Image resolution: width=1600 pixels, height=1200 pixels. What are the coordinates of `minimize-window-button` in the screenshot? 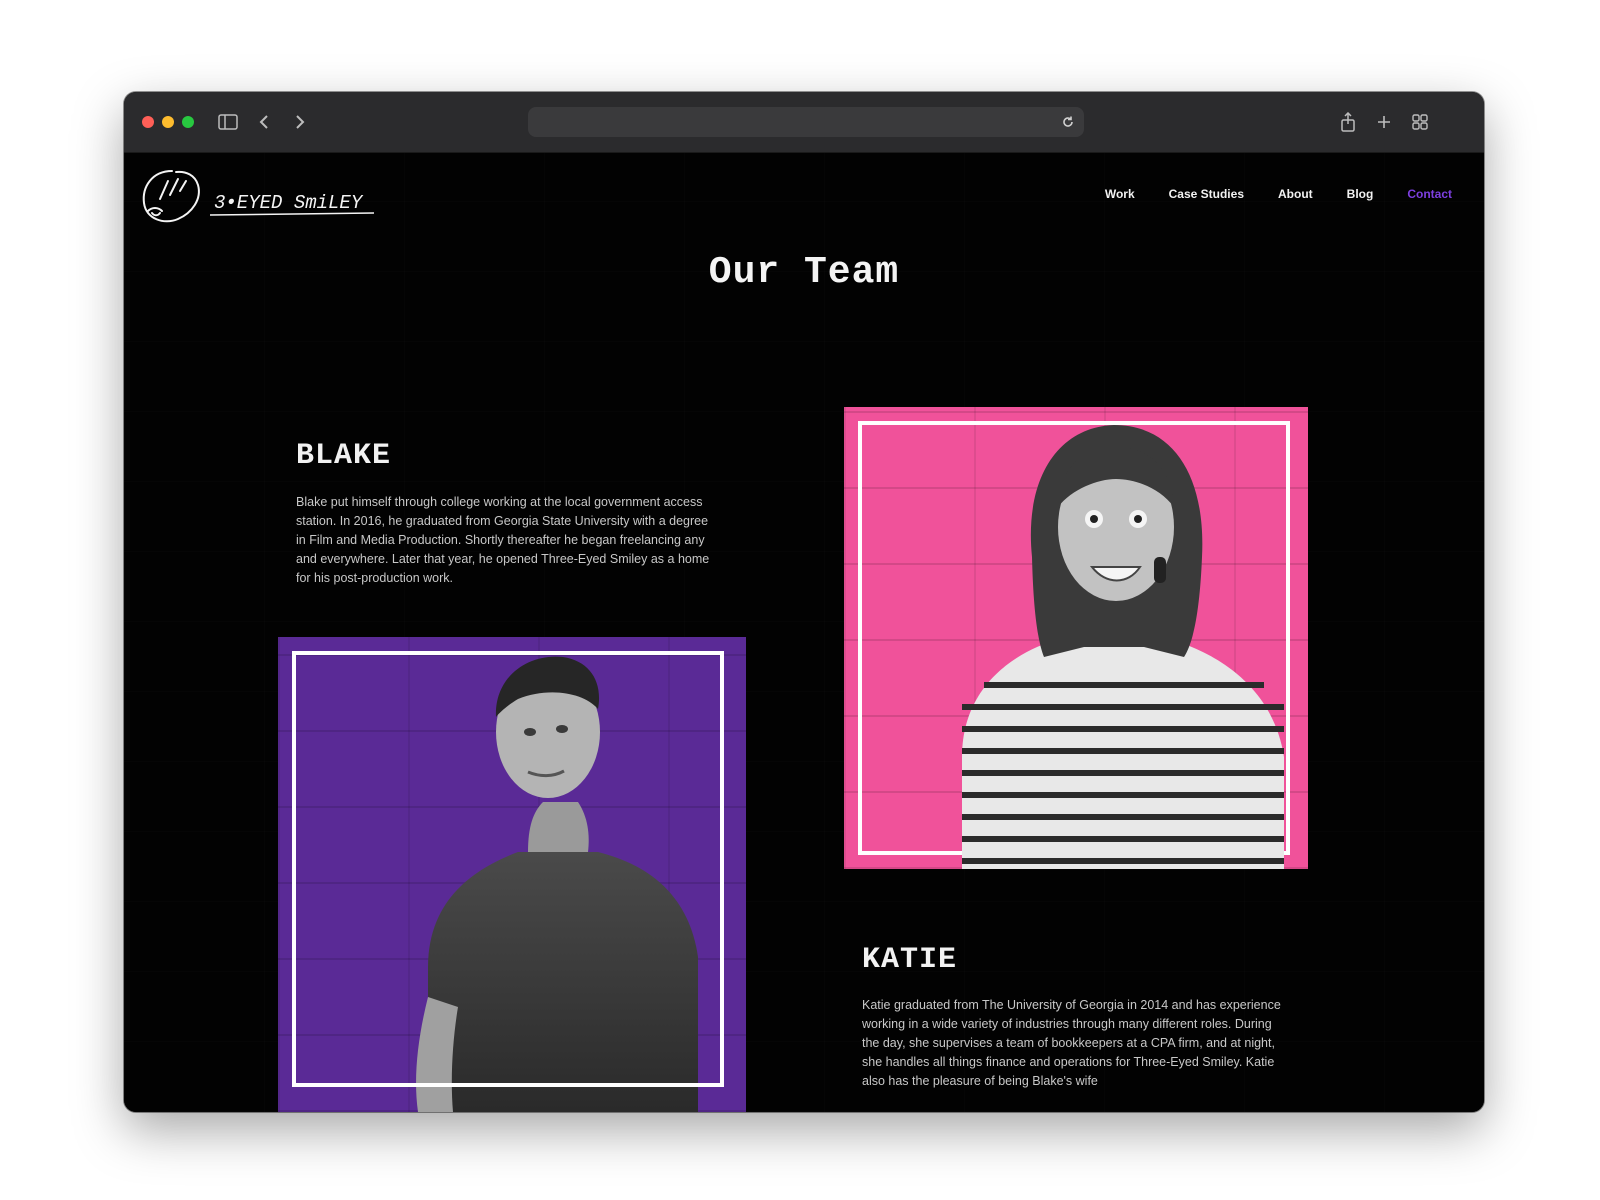 It's located at (168, 122).